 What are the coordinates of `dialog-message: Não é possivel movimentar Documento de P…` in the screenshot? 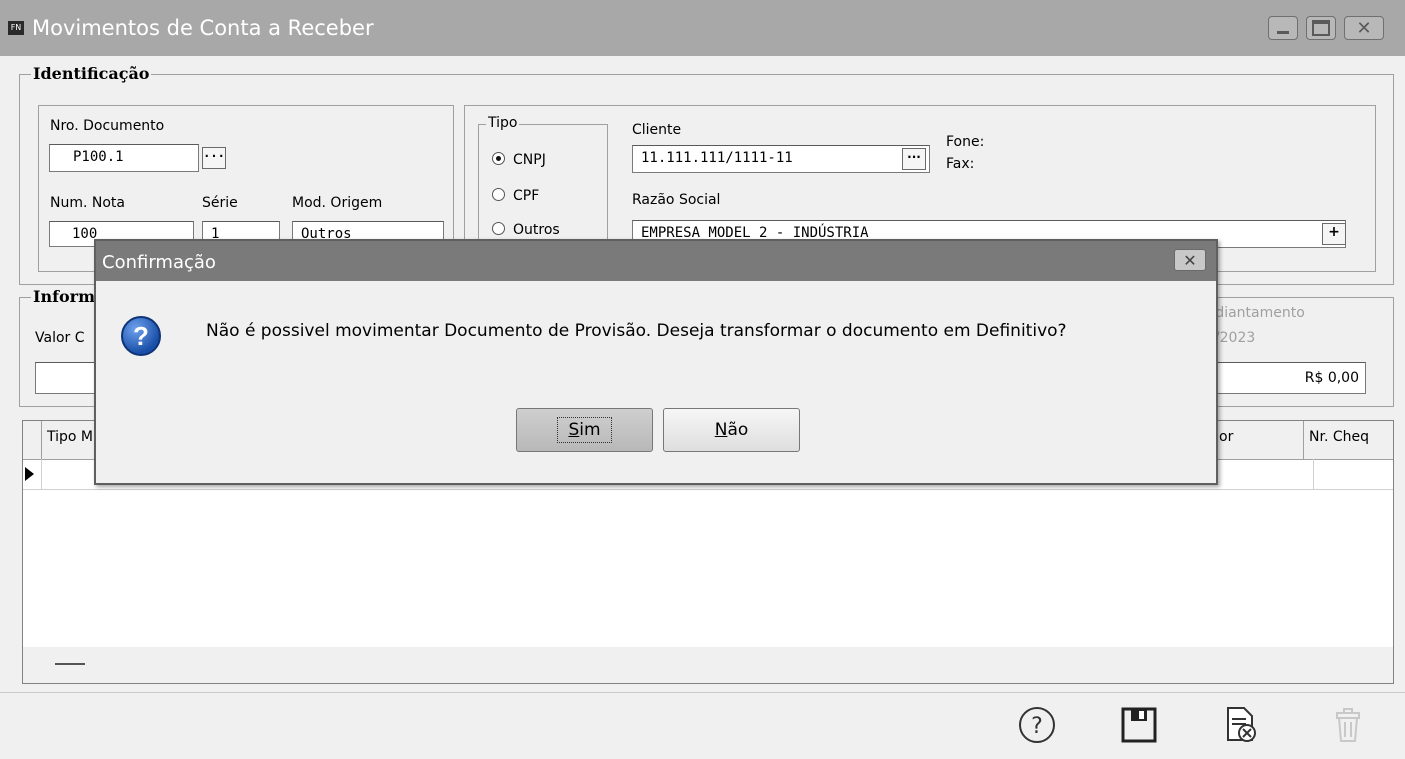 It's located at (636, 331).